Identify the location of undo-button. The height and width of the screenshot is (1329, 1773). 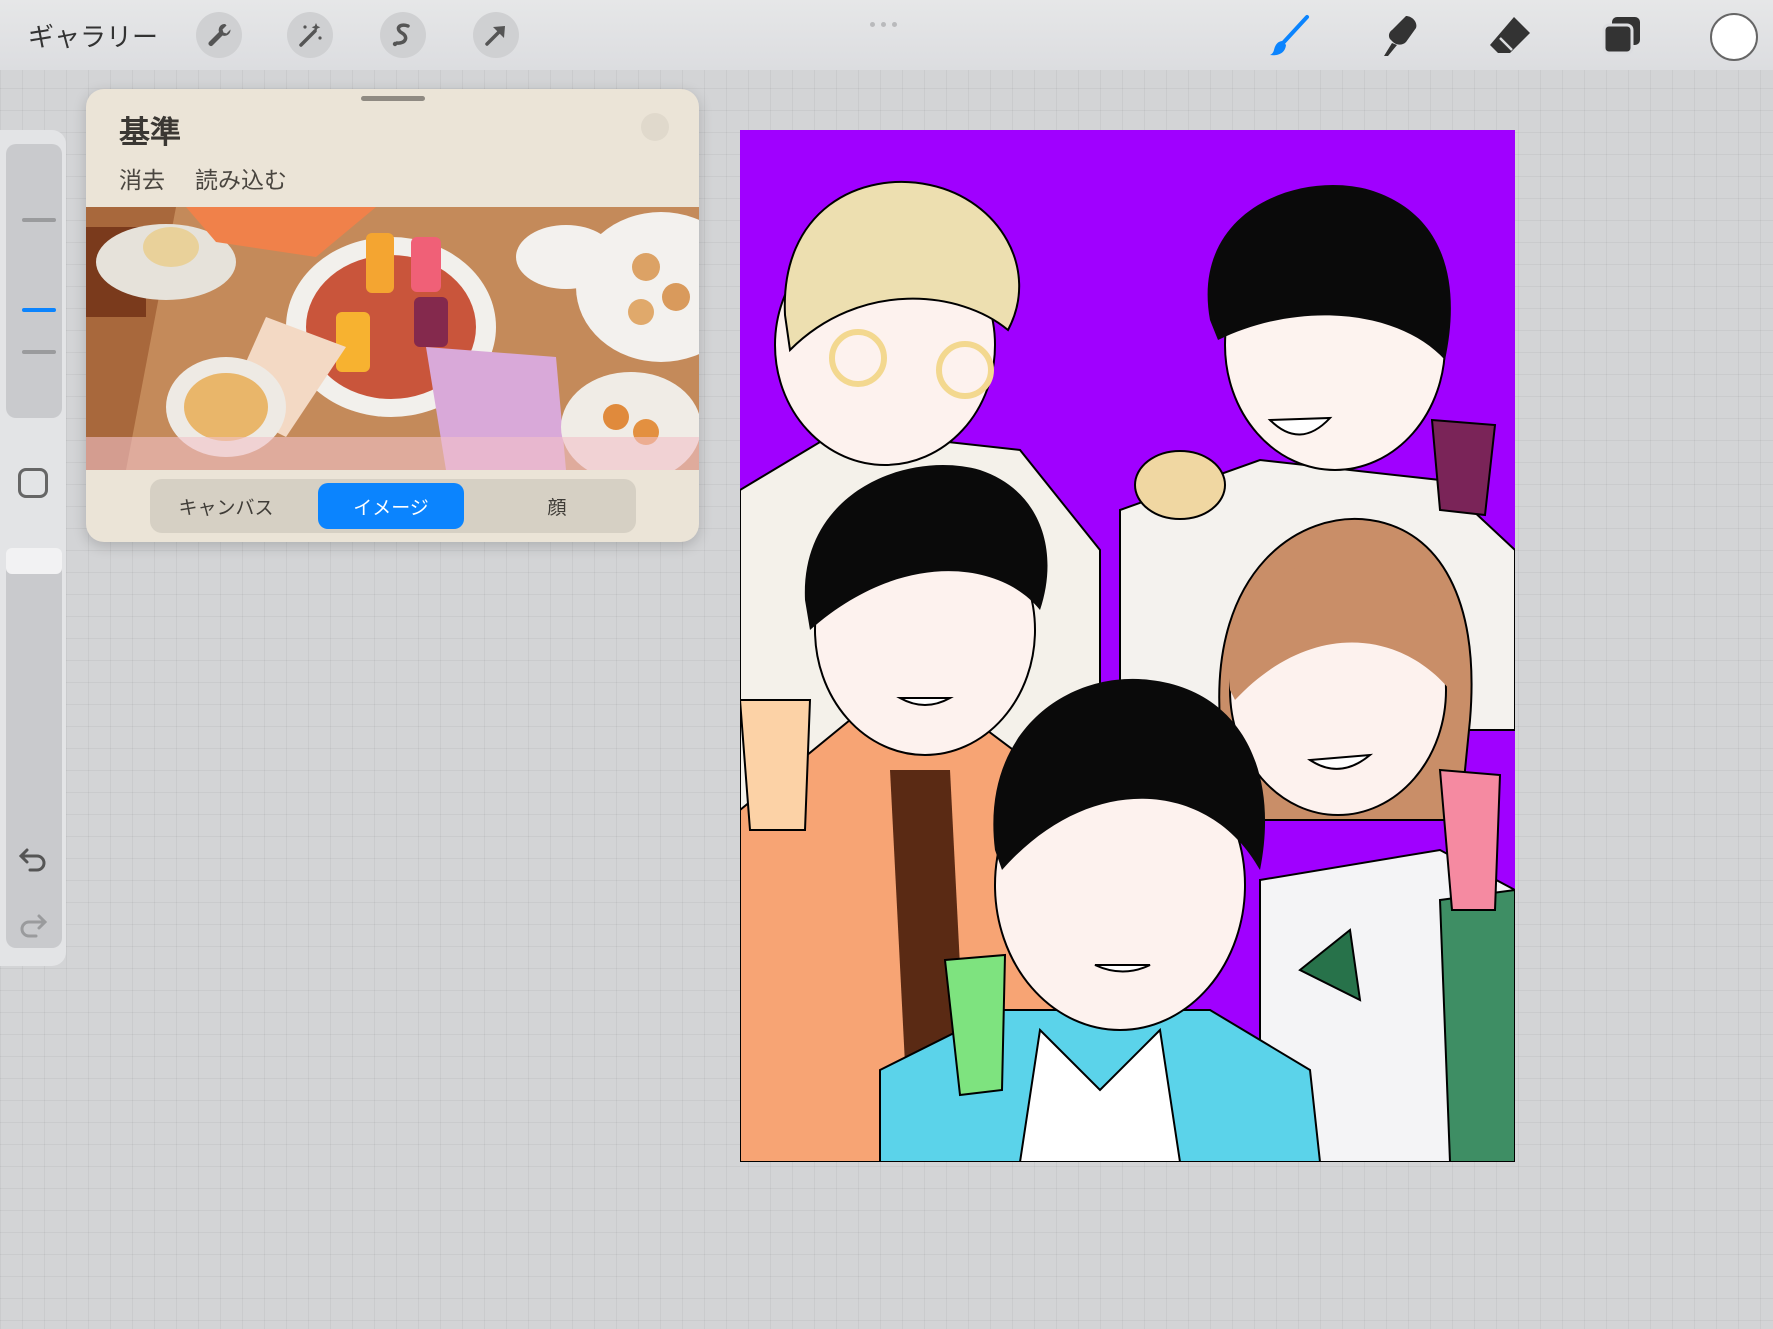
(33, 859).